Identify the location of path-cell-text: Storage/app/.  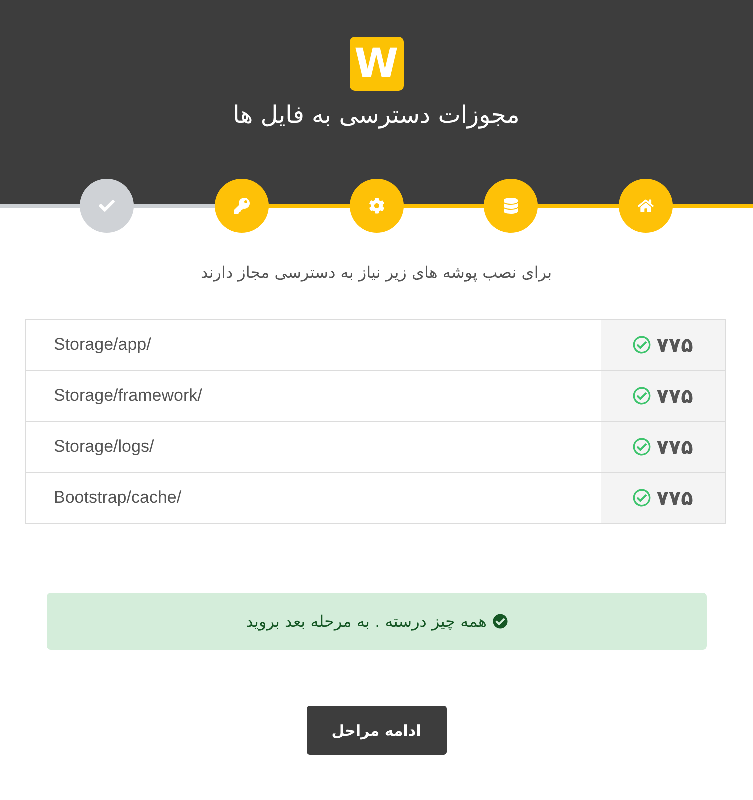
(102, 345).